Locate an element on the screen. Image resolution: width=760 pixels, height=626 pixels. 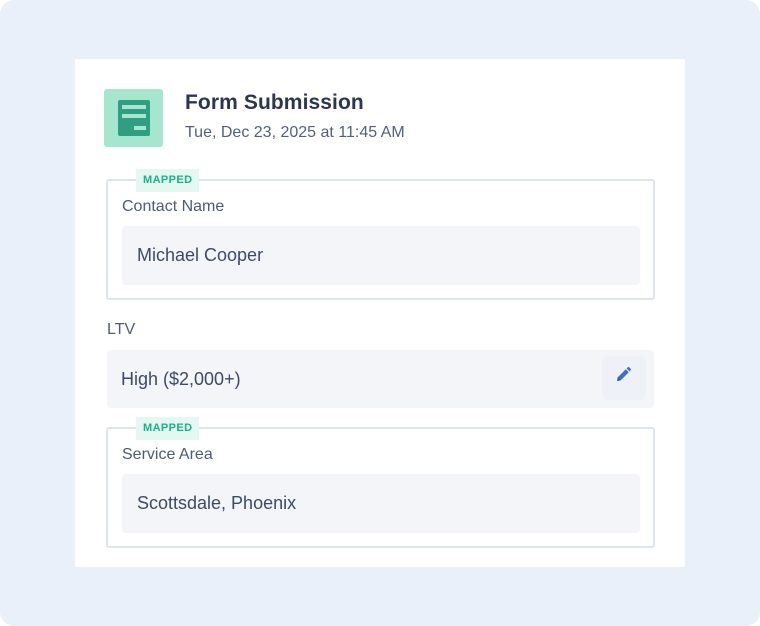
pencil-icon is located at coordinates (624, 378).